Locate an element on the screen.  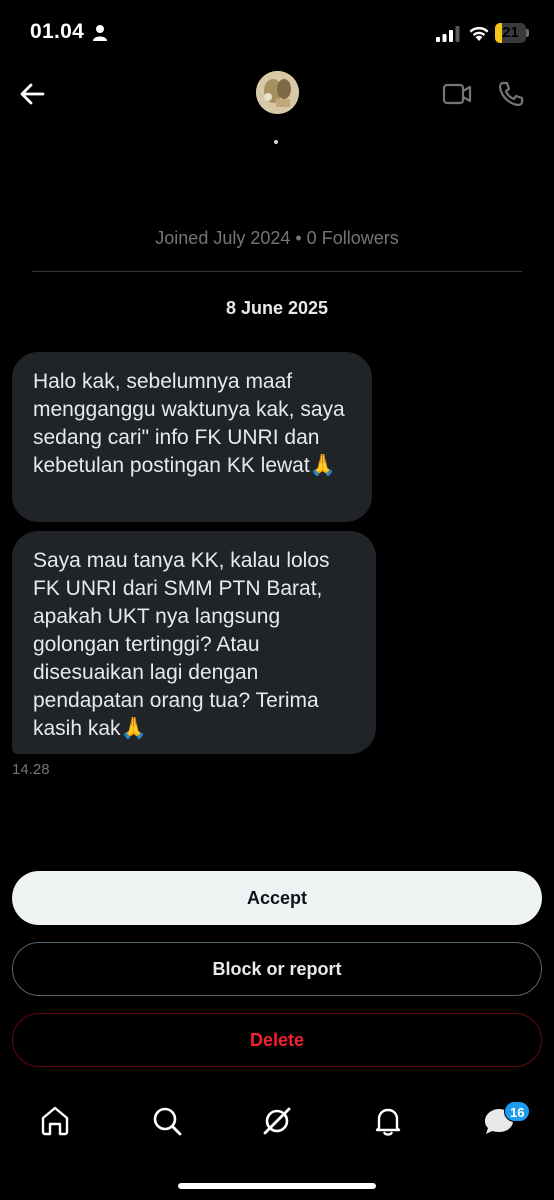
back-button is located at coordinates (32, 94).